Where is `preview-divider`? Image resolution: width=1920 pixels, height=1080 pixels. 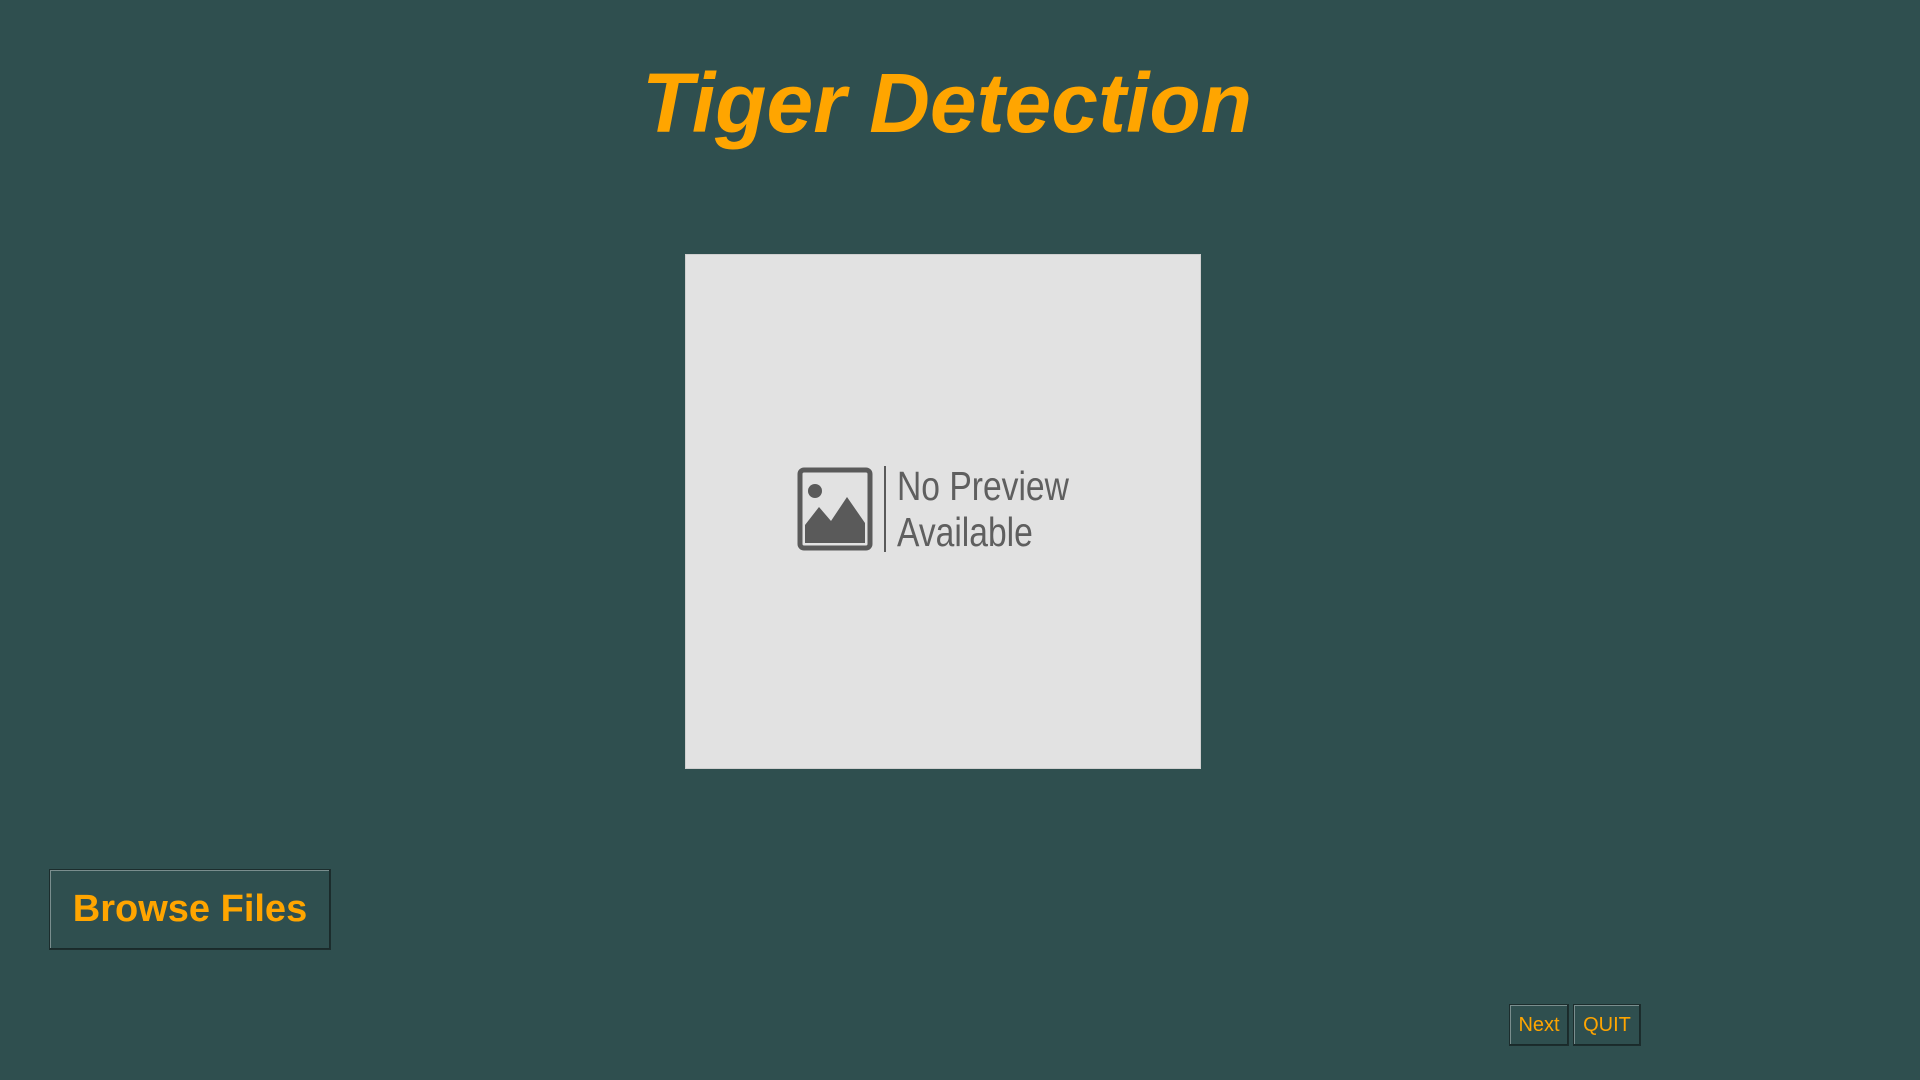
preview-divider is located at coordinates (885, 509).